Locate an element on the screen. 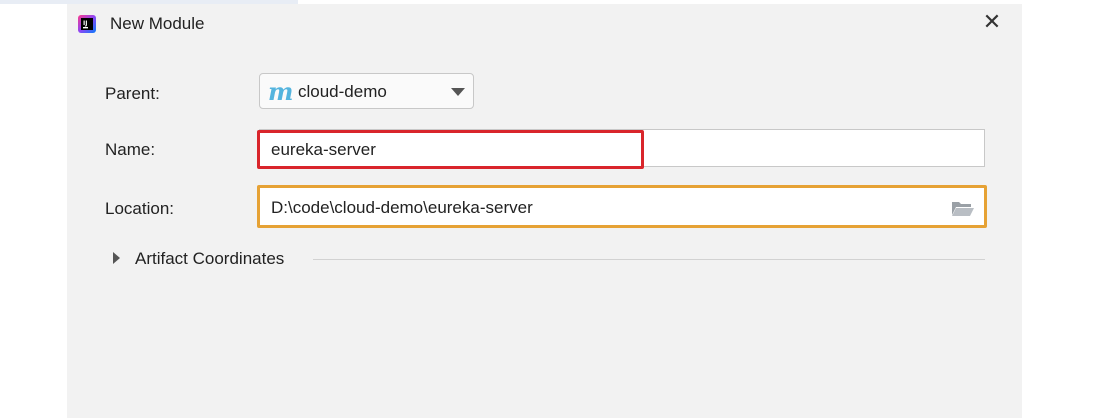 The height and width of the screenshot is (418, 1117). parent-select-value: cloud-demo is located at coordinates (342, 91).